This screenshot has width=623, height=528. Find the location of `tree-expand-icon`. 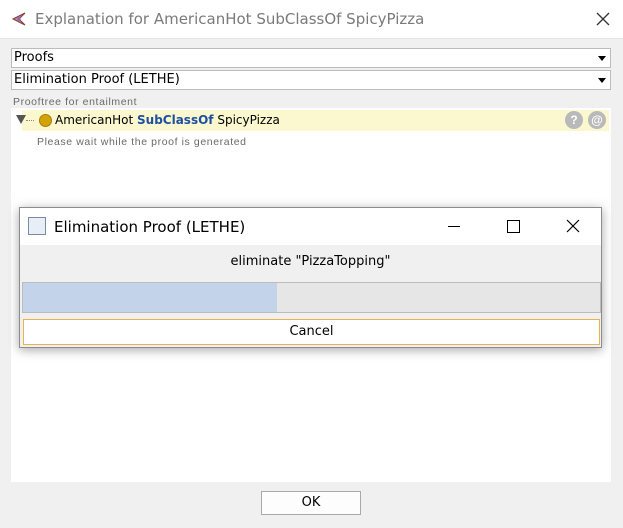

tree-expand-icon is located at coordinates (21, 119).